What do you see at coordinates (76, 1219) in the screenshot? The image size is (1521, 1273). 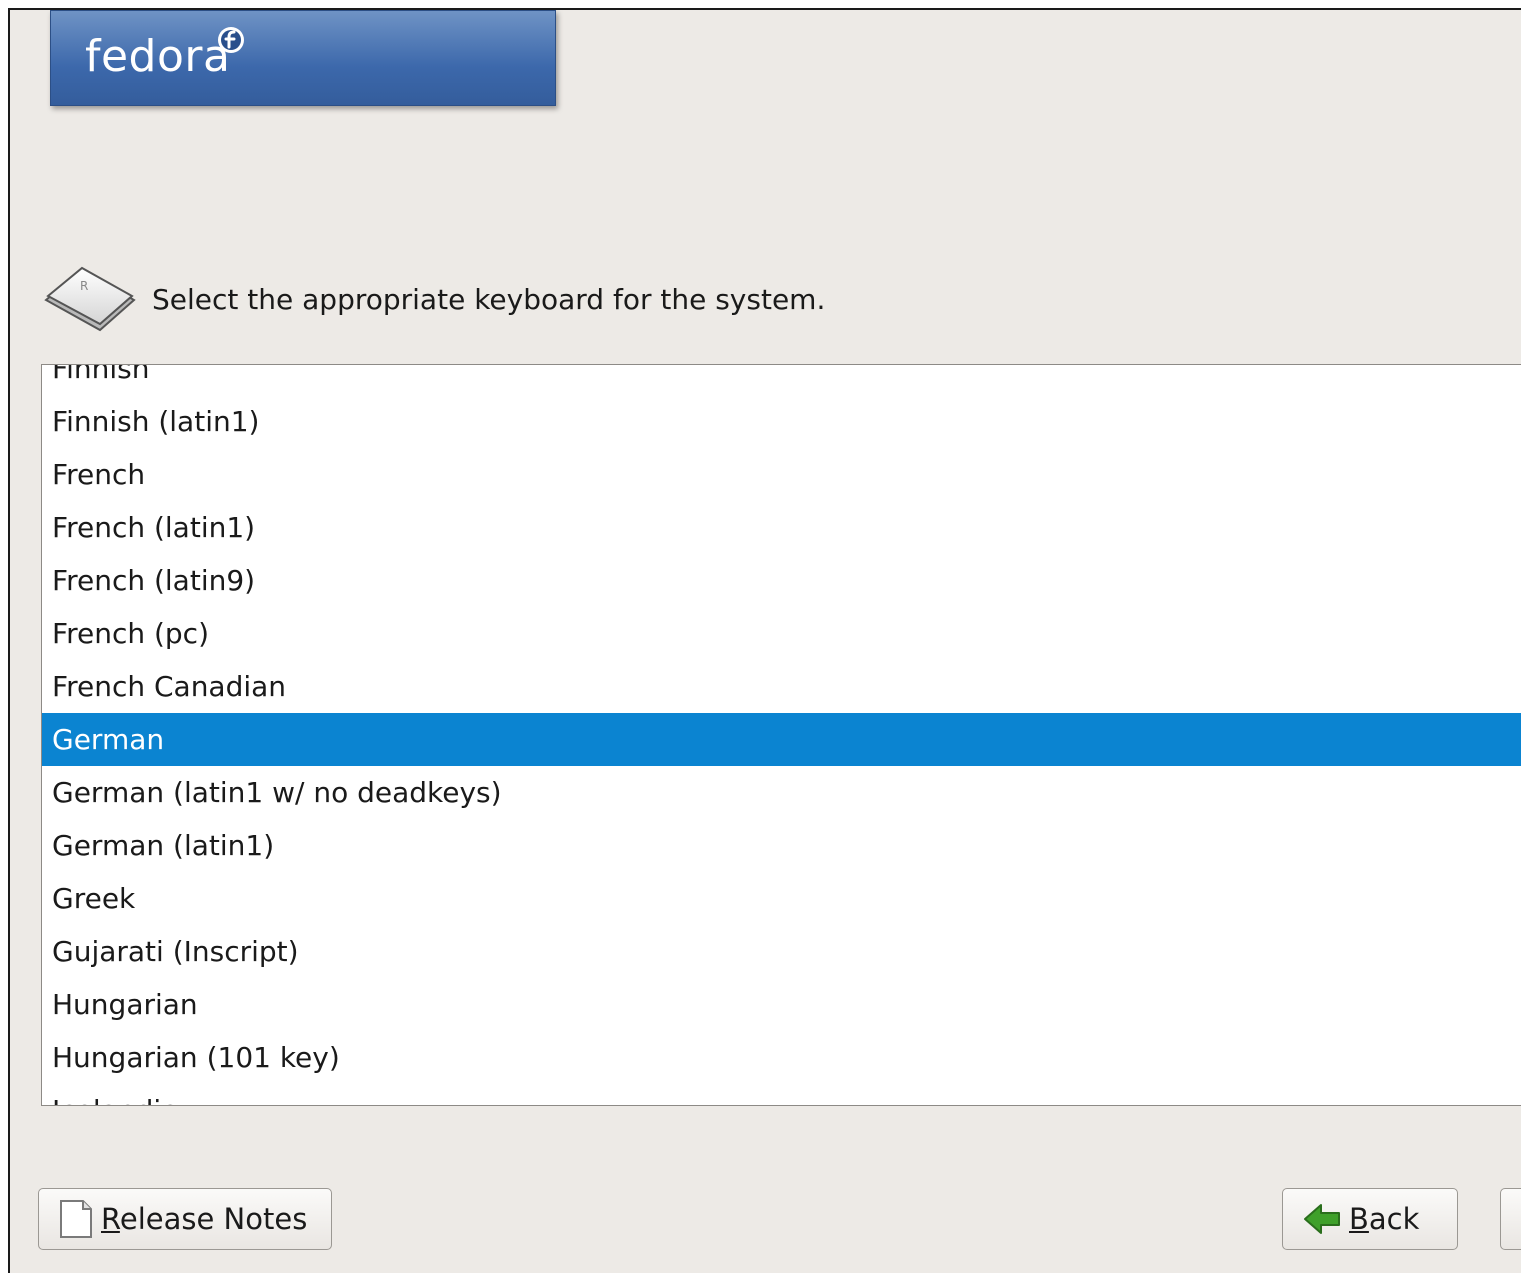 I see `document-icon` at bounding box center [76, 1219].